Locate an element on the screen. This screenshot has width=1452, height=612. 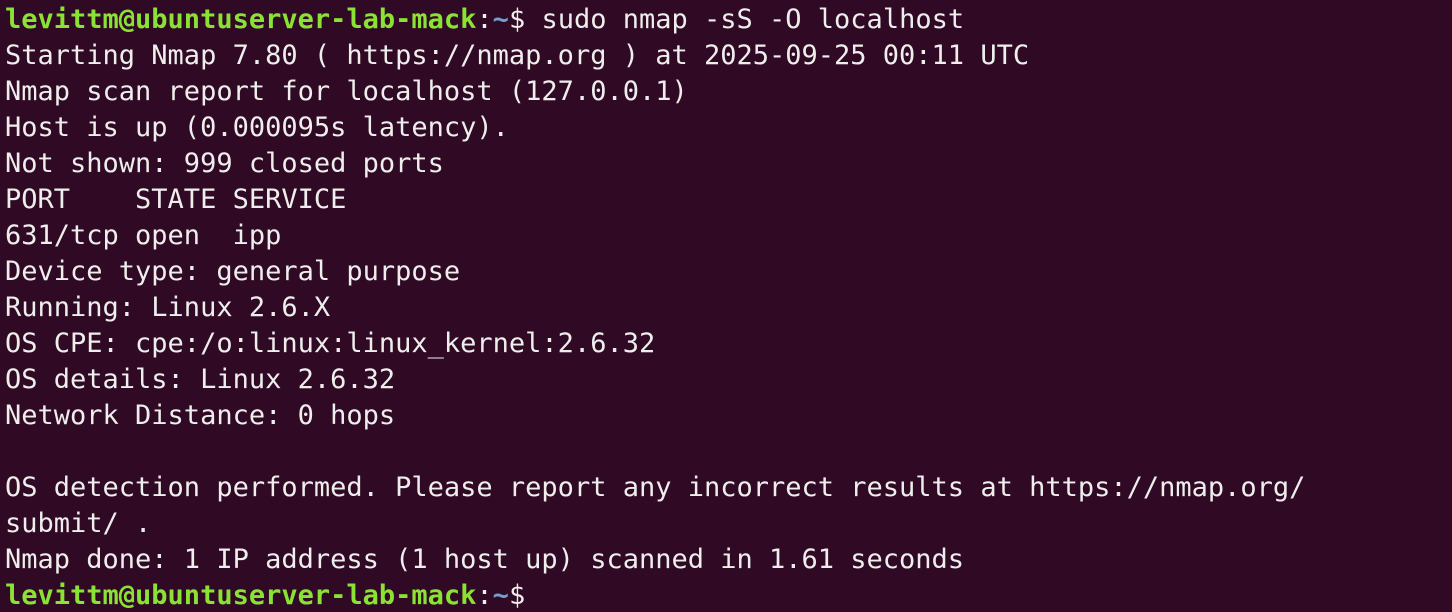
output-line: Running: Linux 2.6.X is located at coordinates (168, 307).